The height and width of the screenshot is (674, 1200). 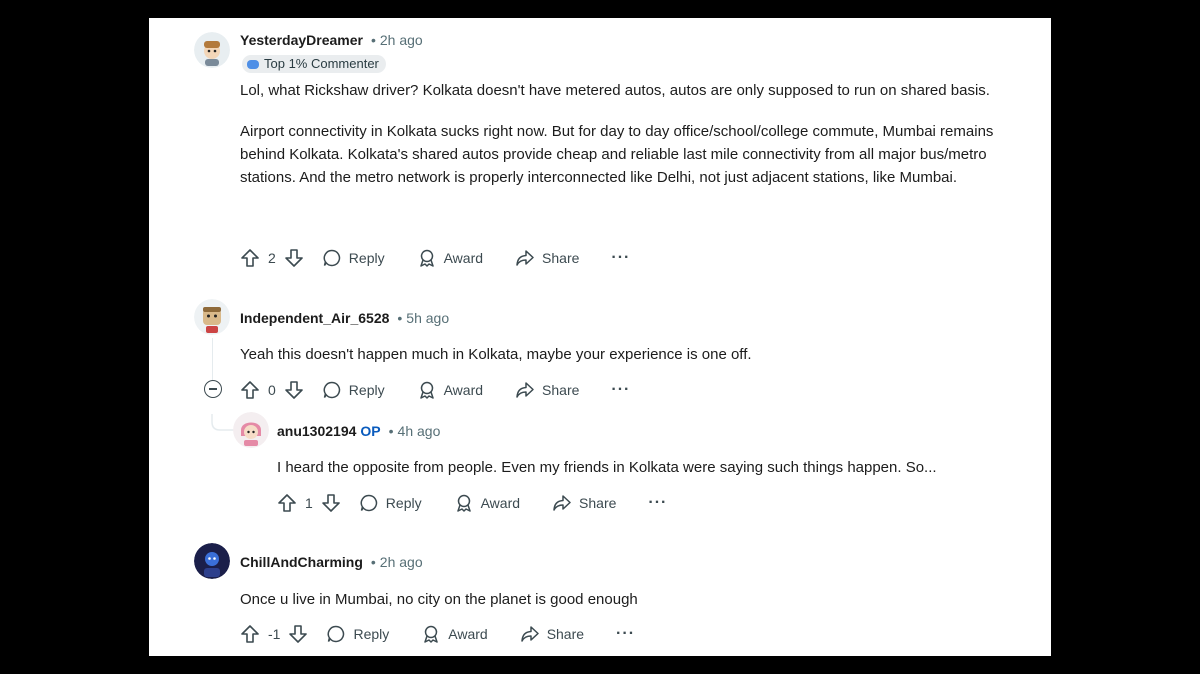 I want to click on comment-header: Independent_Air_6528 • 5h ago, so click(x=344, y=318).